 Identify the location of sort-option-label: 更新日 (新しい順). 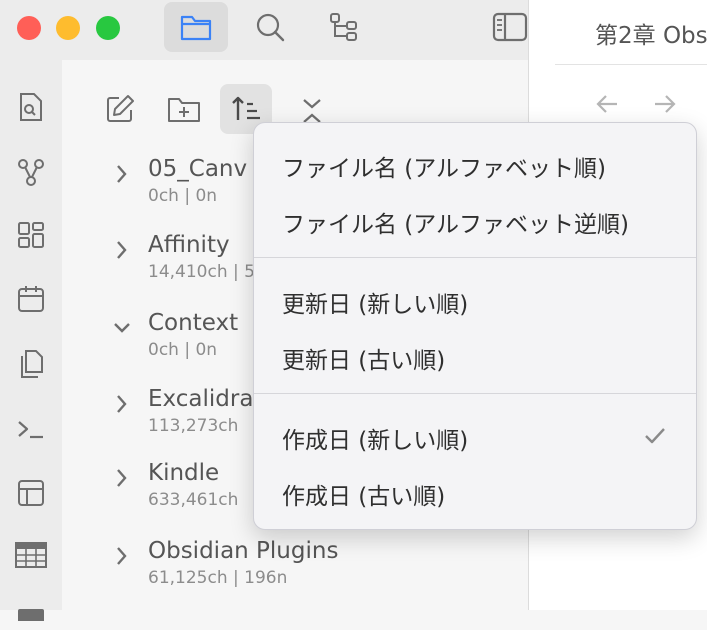
(375, 305).